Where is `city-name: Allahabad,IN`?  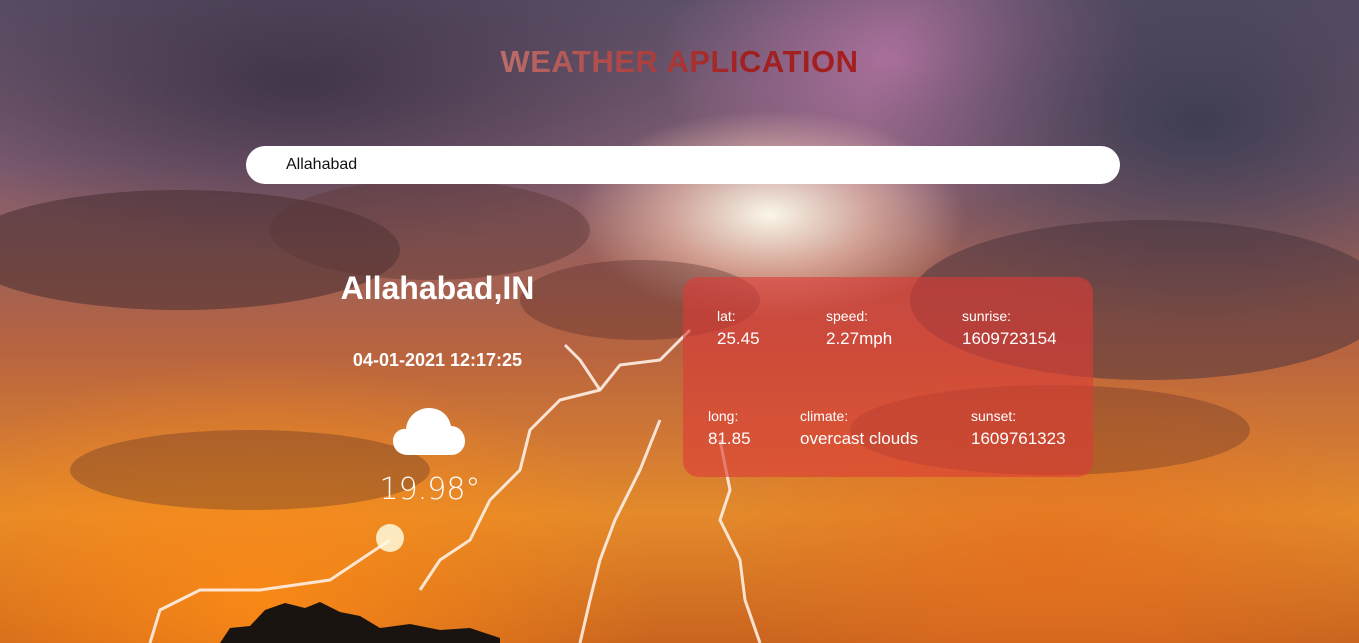
city-name: Allahabad,IN is located at coordinates (437, 288).